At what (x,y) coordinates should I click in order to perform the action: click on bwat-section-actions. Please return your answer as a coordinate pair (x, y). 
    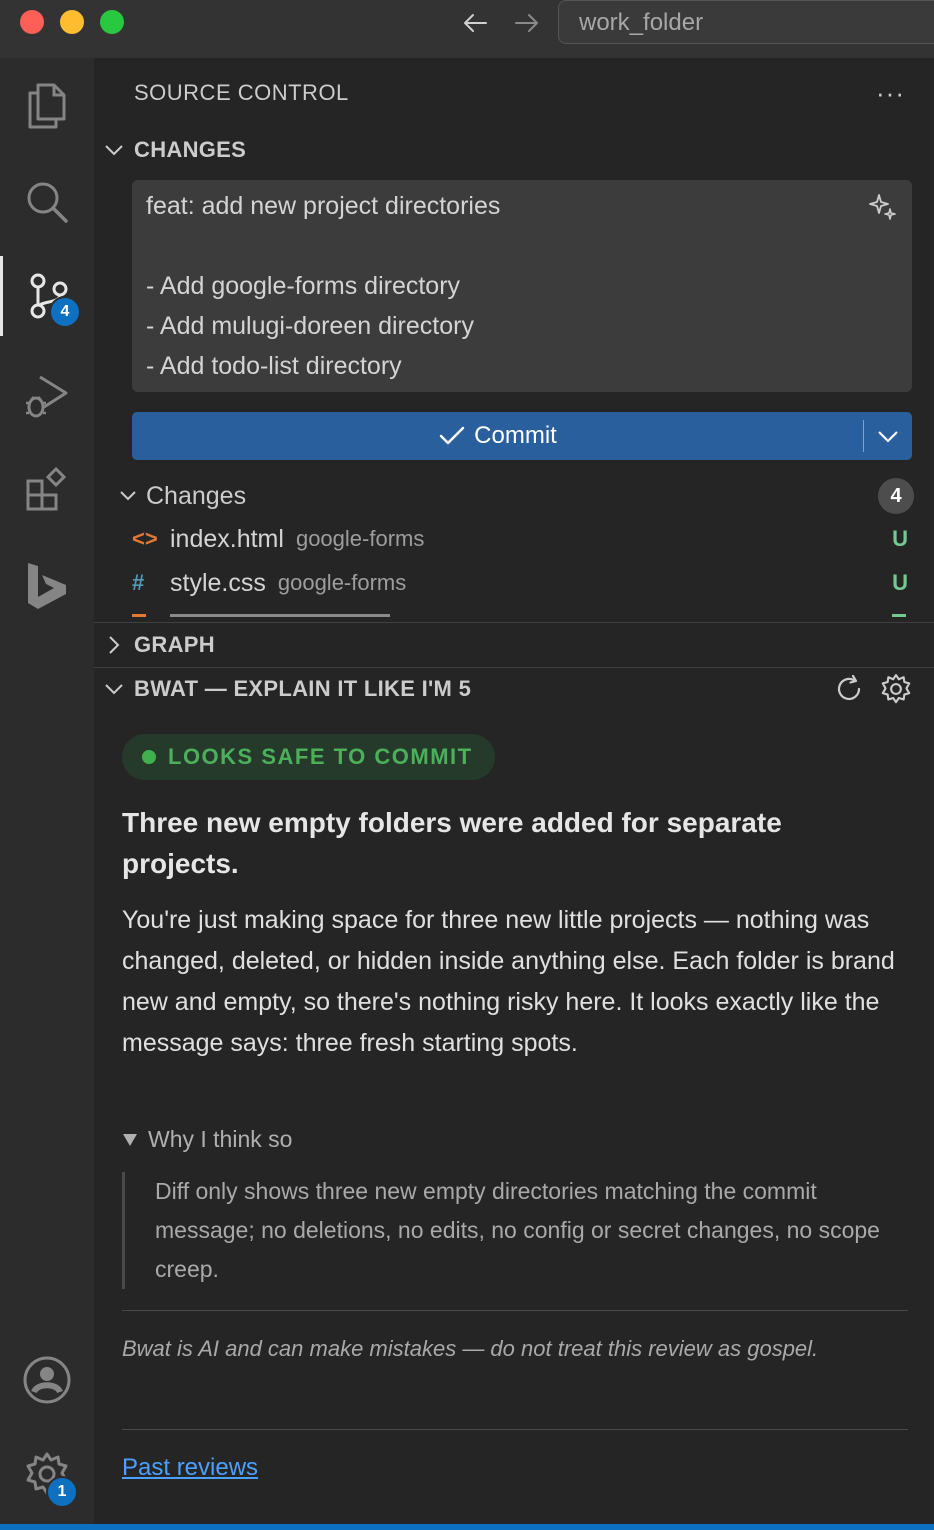
    Looking at the image, I should click on (873, 689).